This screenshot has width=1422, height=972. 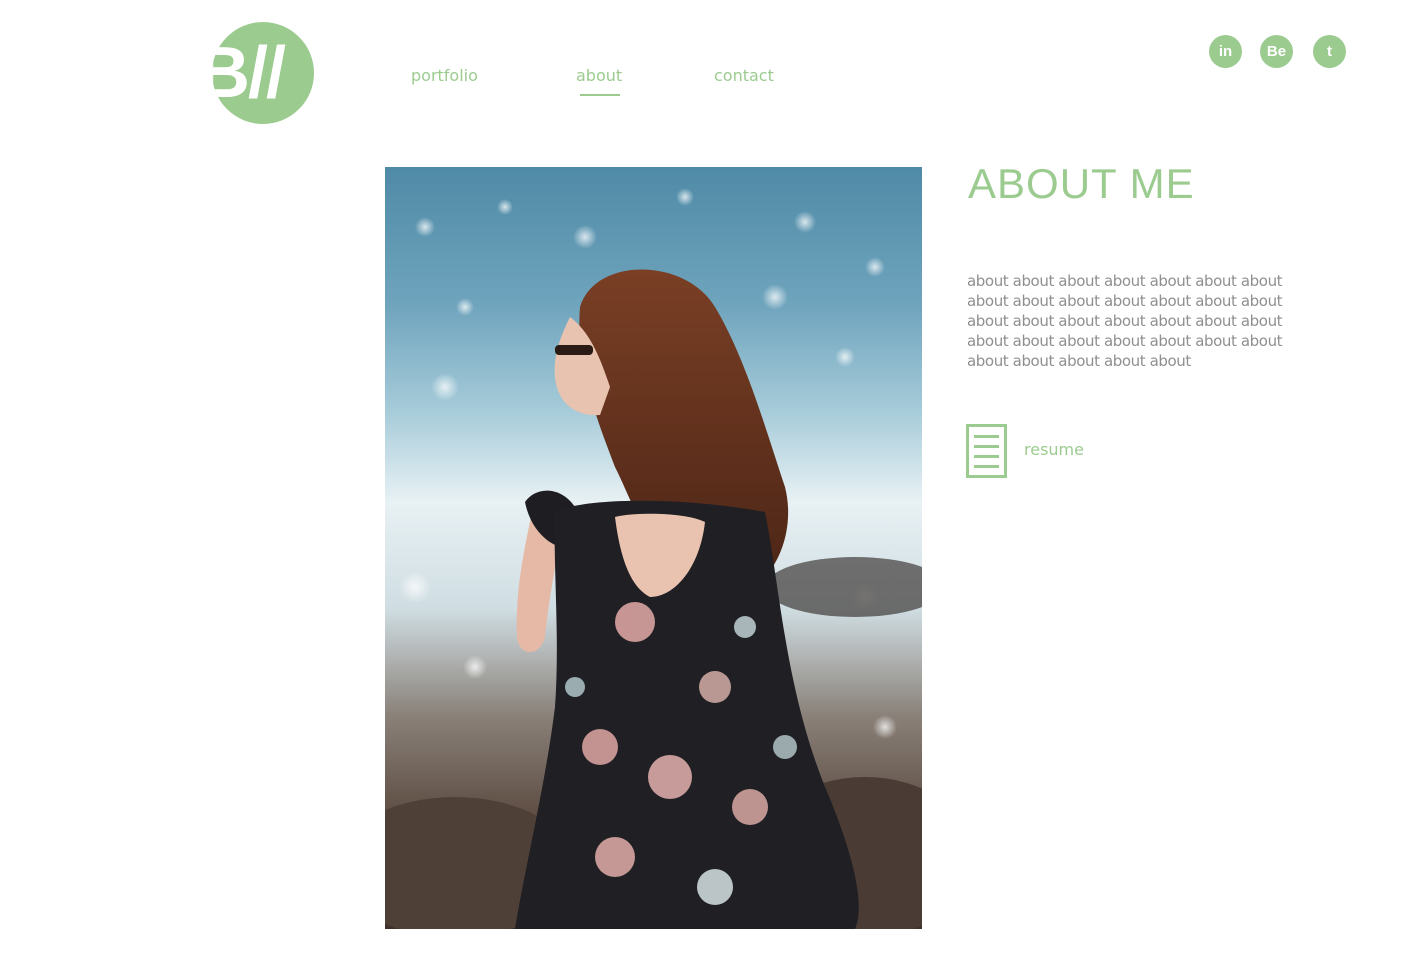 I want to click on about-title: ABOUT ME, so click(x=1081, y=183).